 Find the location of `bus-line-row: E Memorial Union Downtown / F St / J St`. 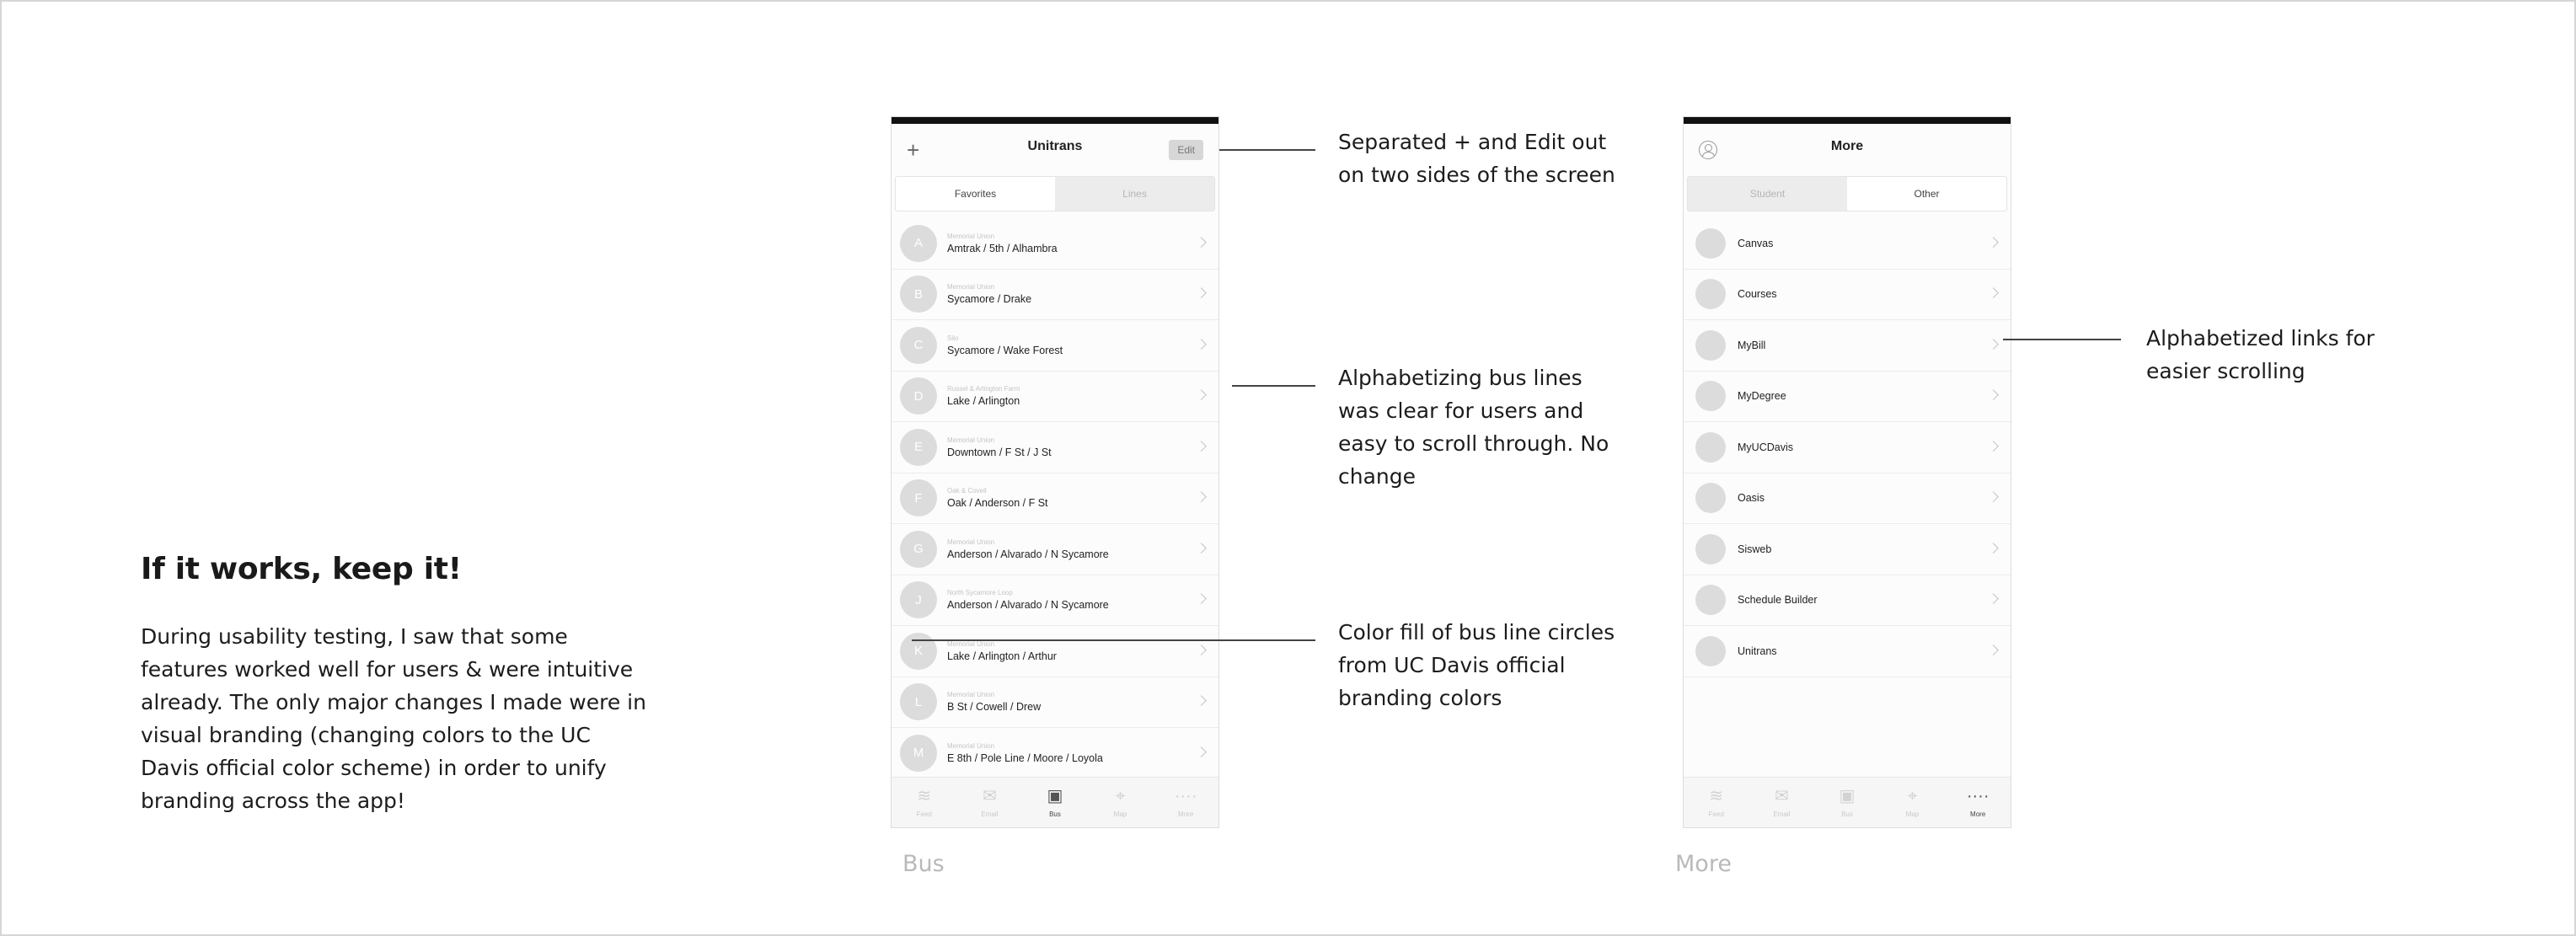

bus-line-row: E Memorial Union Downtown / F St / J St is located at coordinates (1055, 447).